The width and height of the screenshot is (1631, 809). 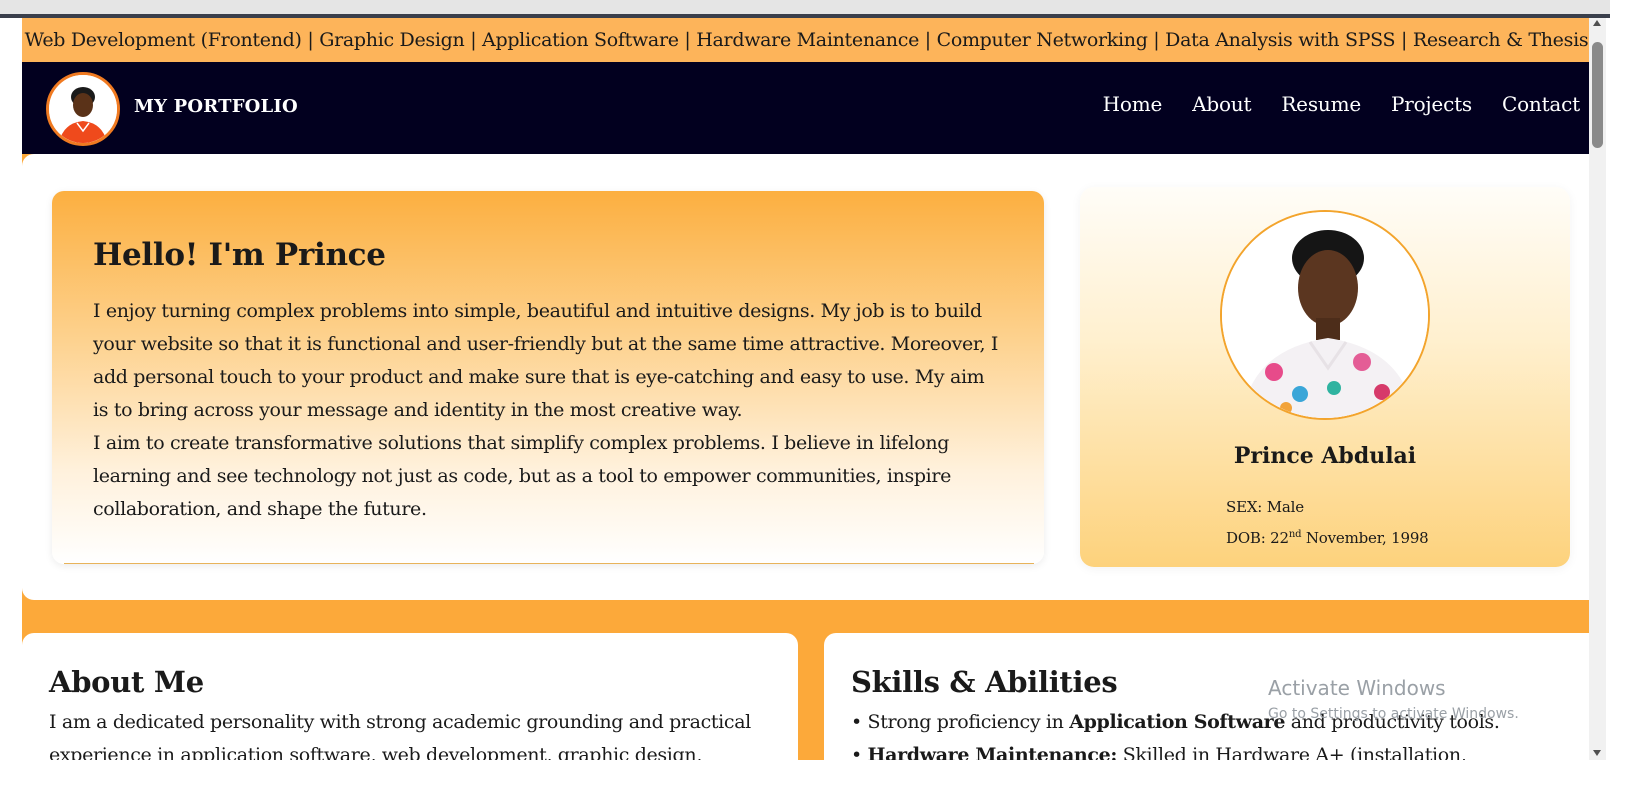 I want to click on profile-dob: DOB: 22nd November, 1998, so click(x=1327, y=536).